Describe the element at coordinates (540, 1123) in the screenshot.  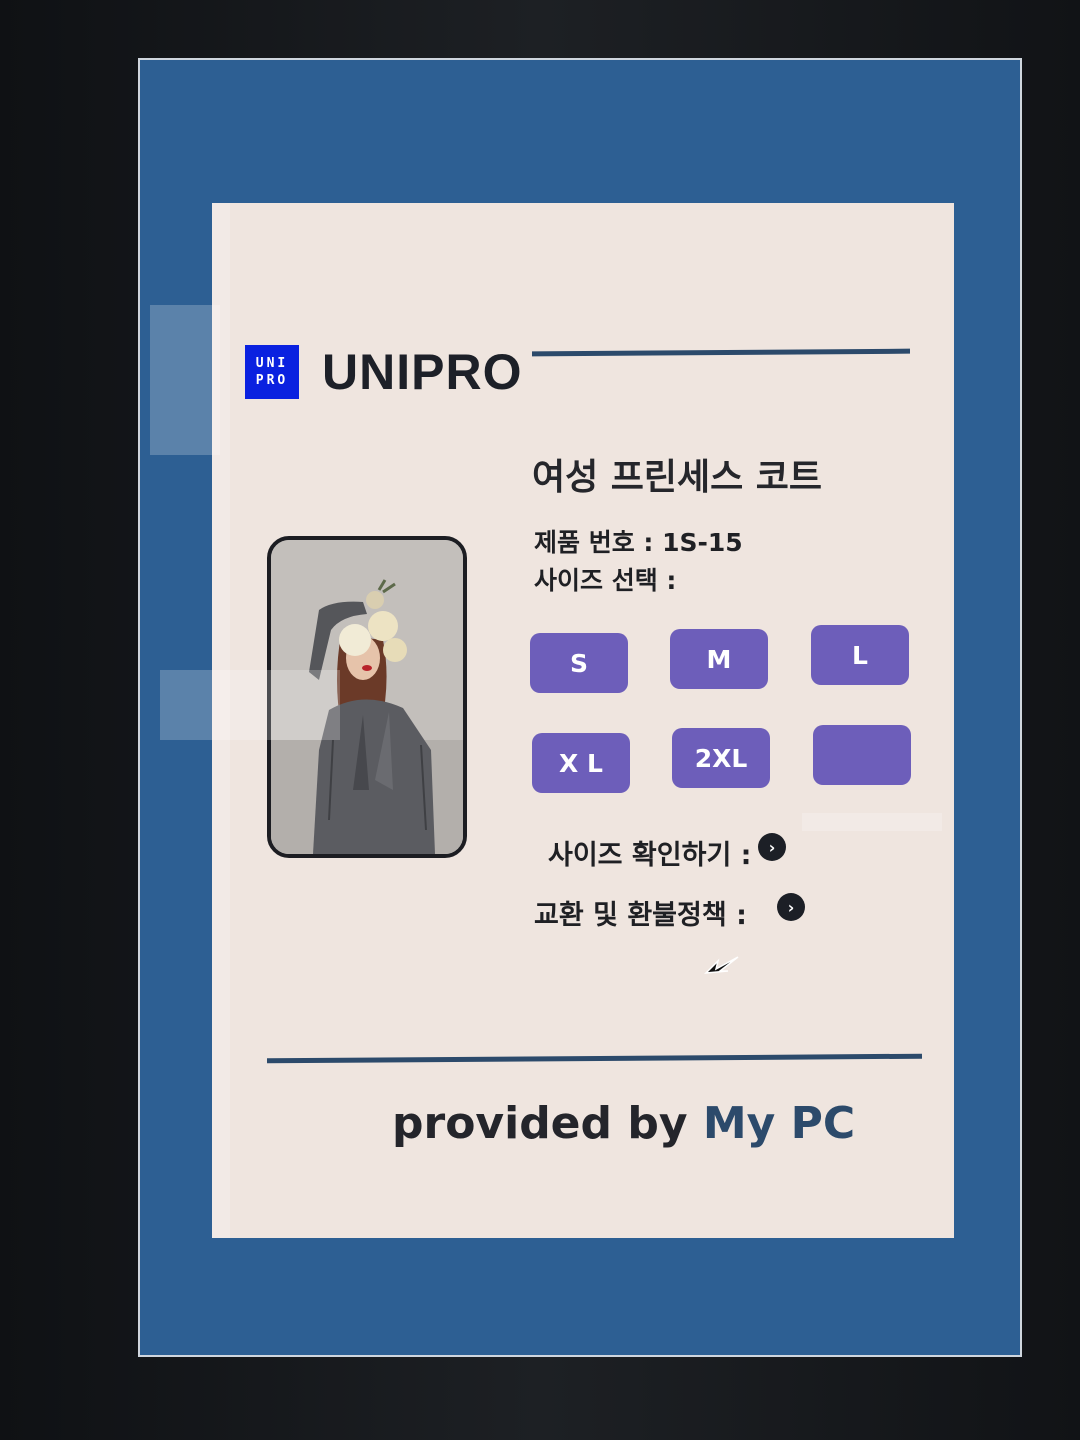
I see `provided-by-label: provided by` at that location.